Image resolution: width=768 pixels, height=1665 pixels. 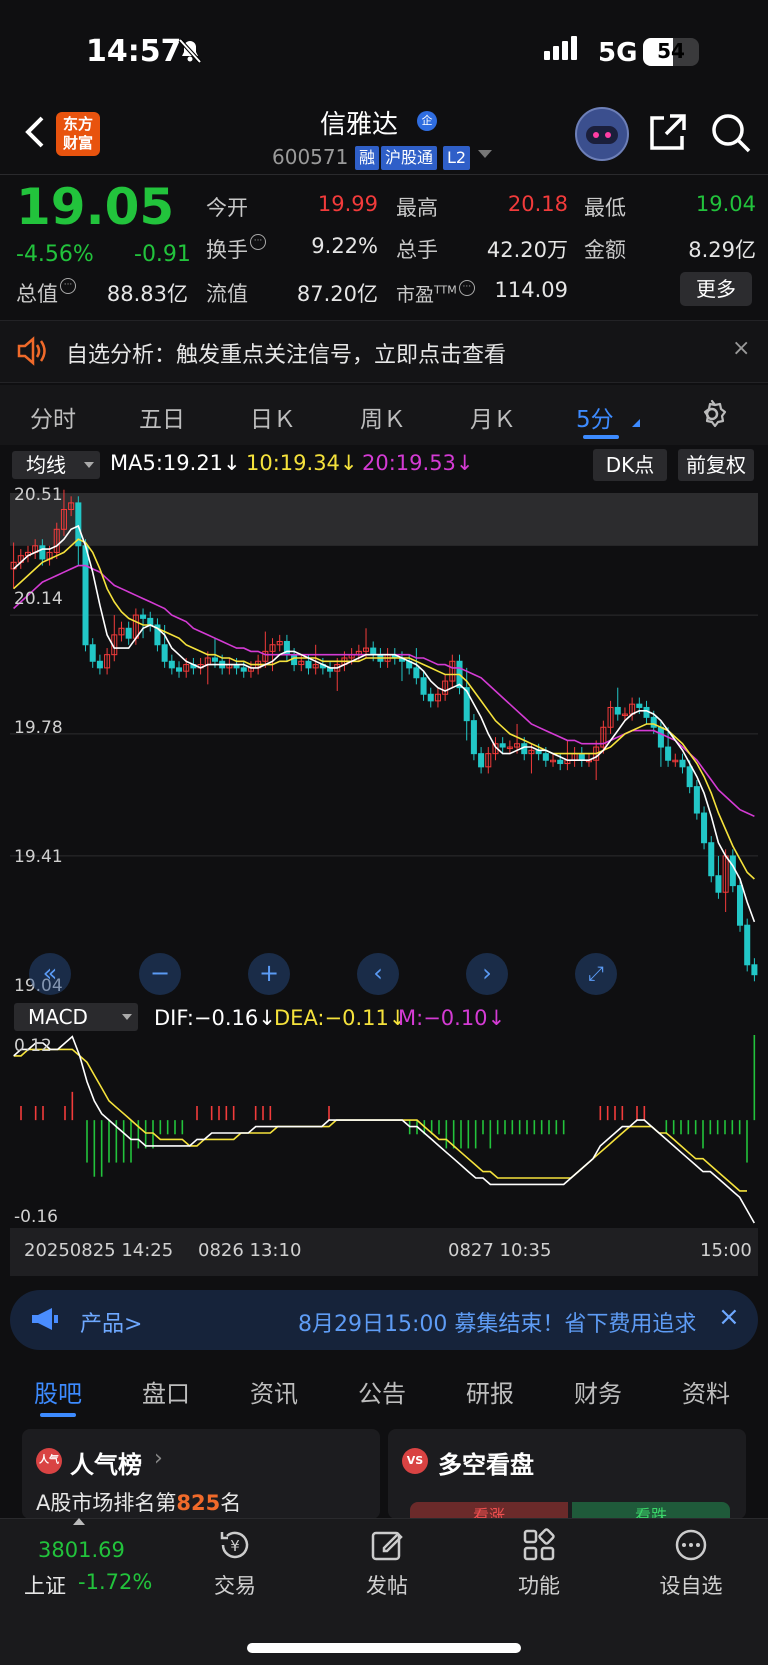 What do you see at coordinates (384, 1648) in the screenshot?
I see `home-indicator` at bounding box center [384, 1648].